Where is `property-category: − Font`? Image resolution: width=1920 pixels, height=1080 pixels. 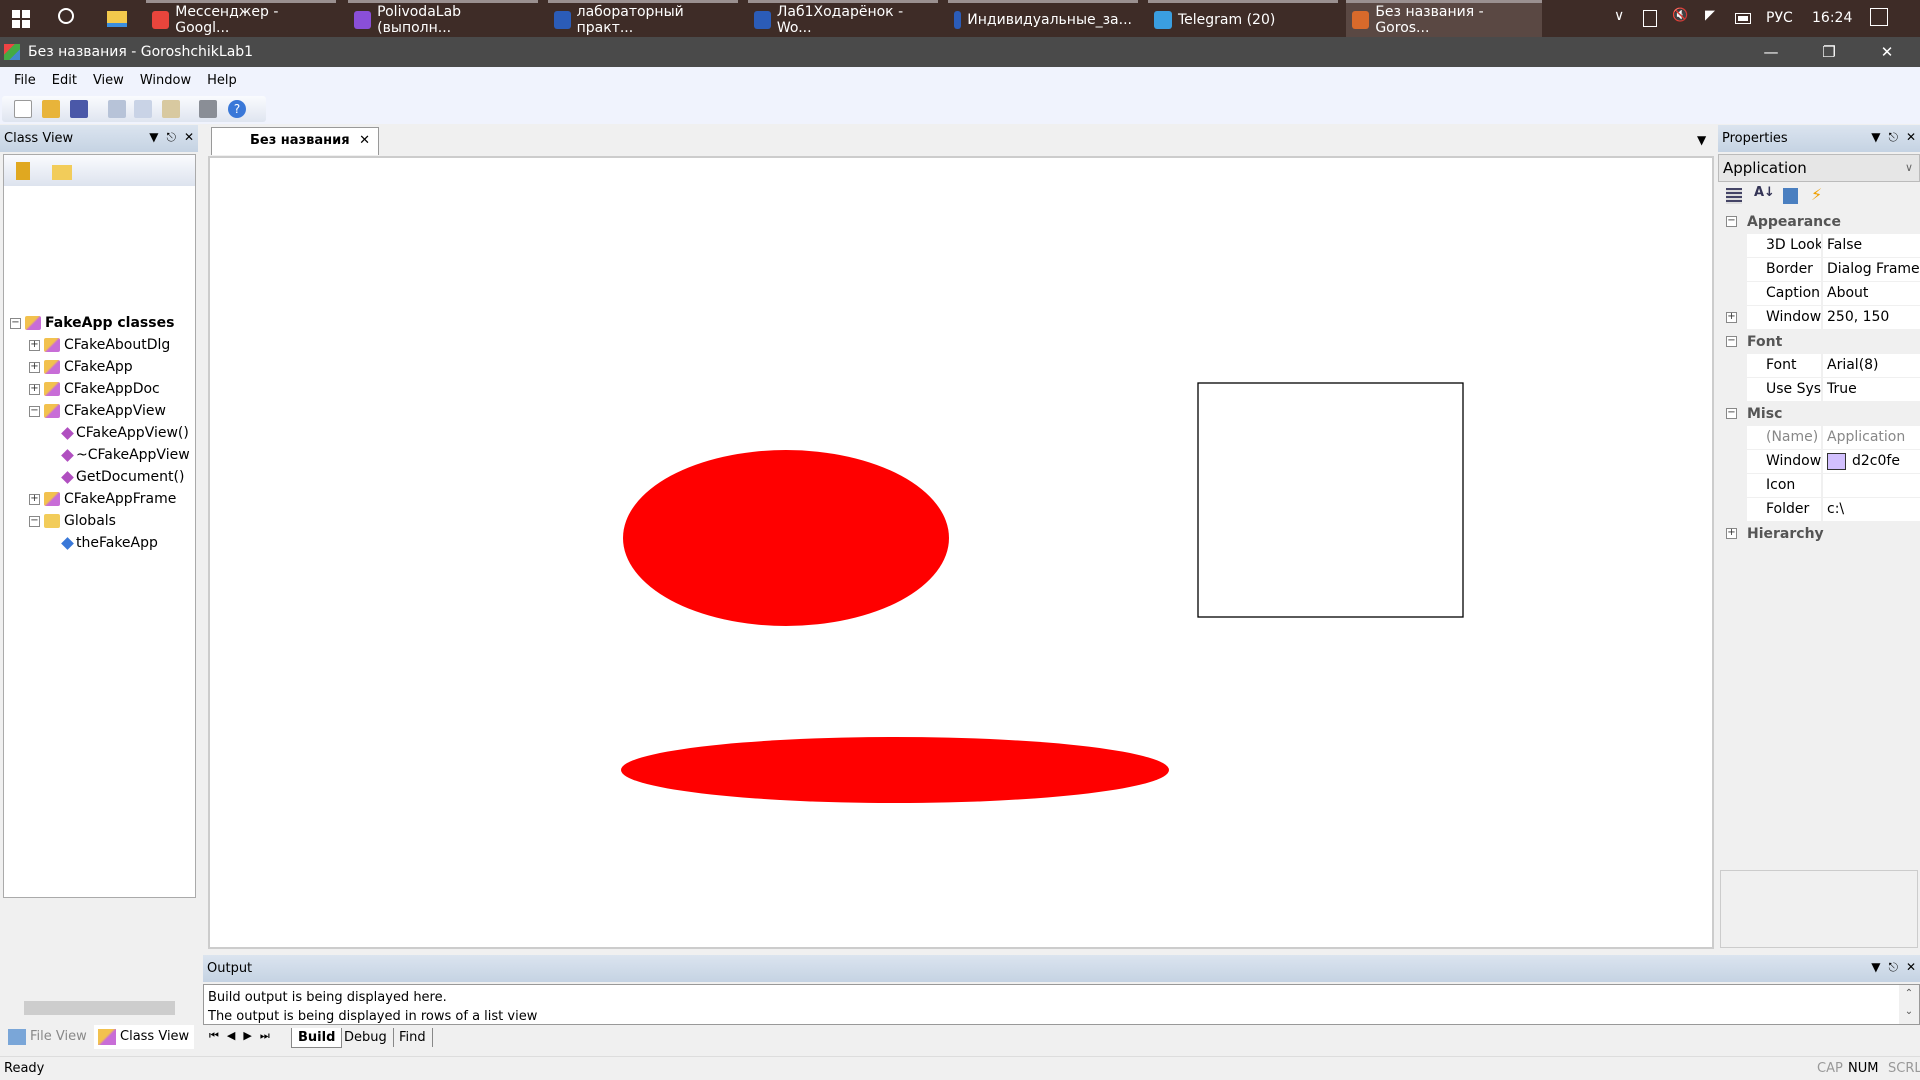
property-category: − Font is located at coordinates (1819, 342).